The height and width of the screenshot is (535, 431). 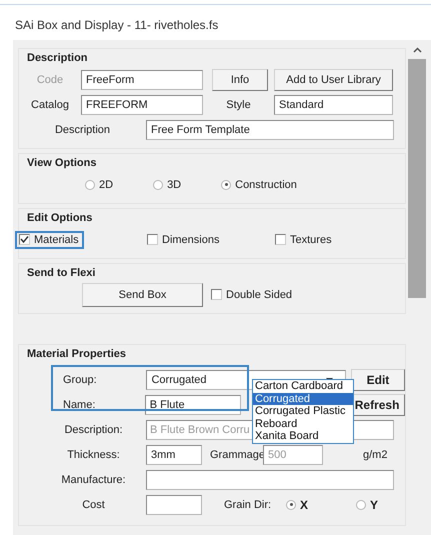 What do you see at coordinates (93, 480) in the screenshot?
I see `field-label: Manufacture:` at bounding box center [93, 480].